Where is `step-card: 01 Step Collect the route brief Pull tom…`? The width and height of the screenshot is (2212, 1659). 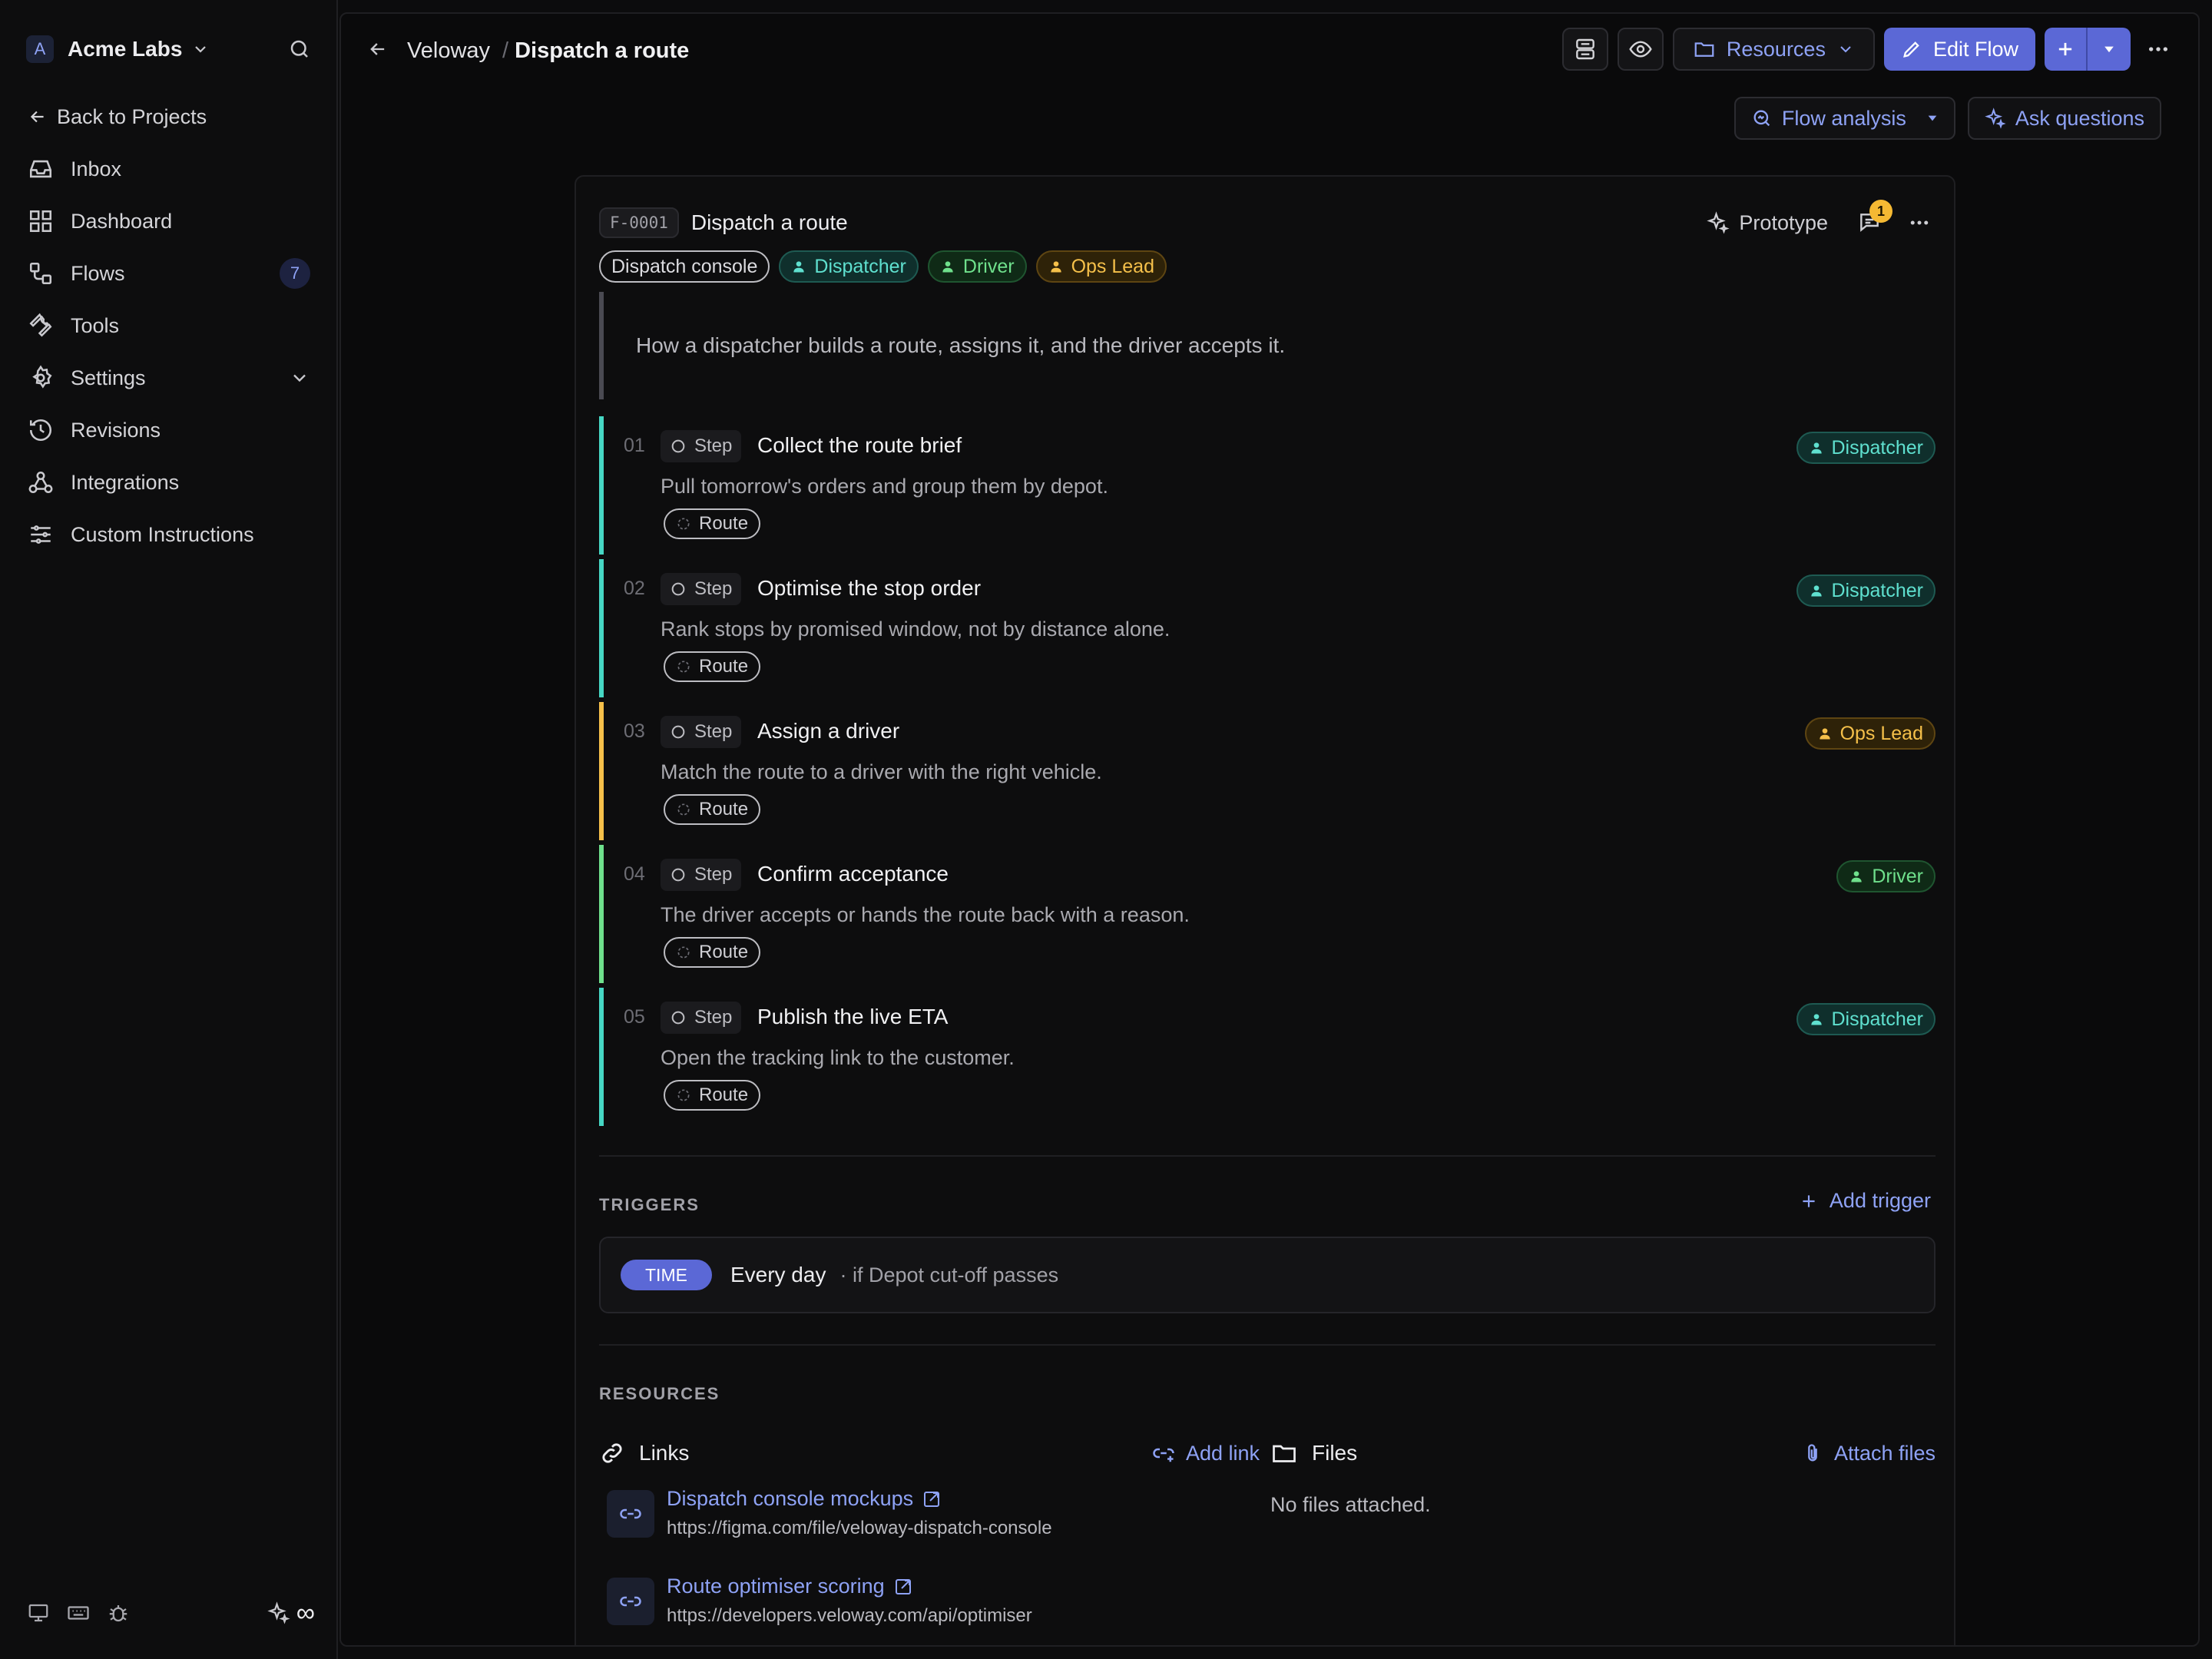 step-card: 01 Step Collect the route brief Pull tom… is located at coordinates (1267, 486).